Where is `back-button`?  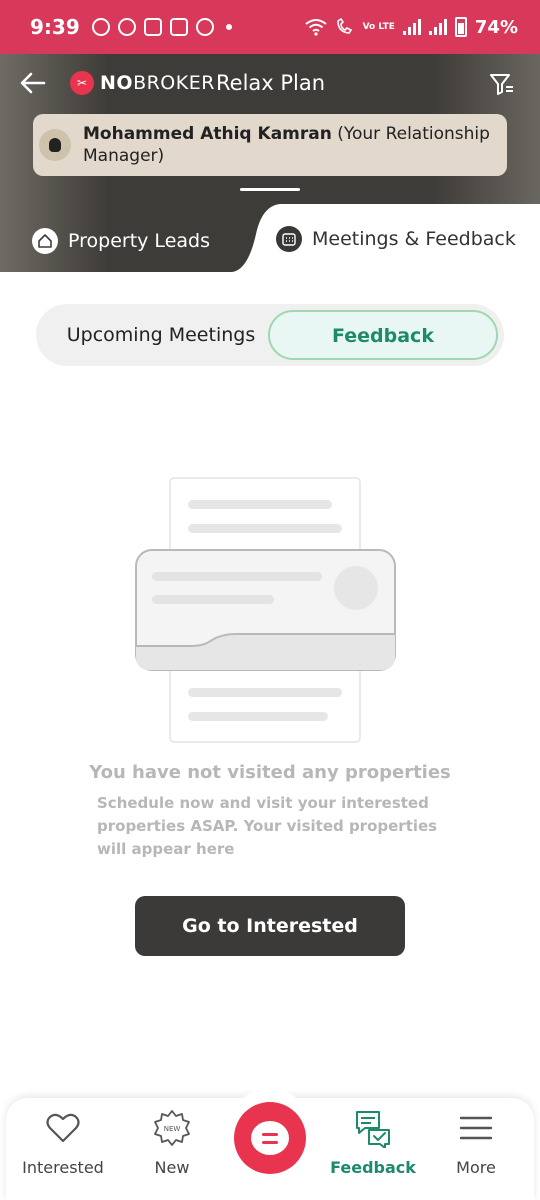 back-button is located at coordinates (33, 83).